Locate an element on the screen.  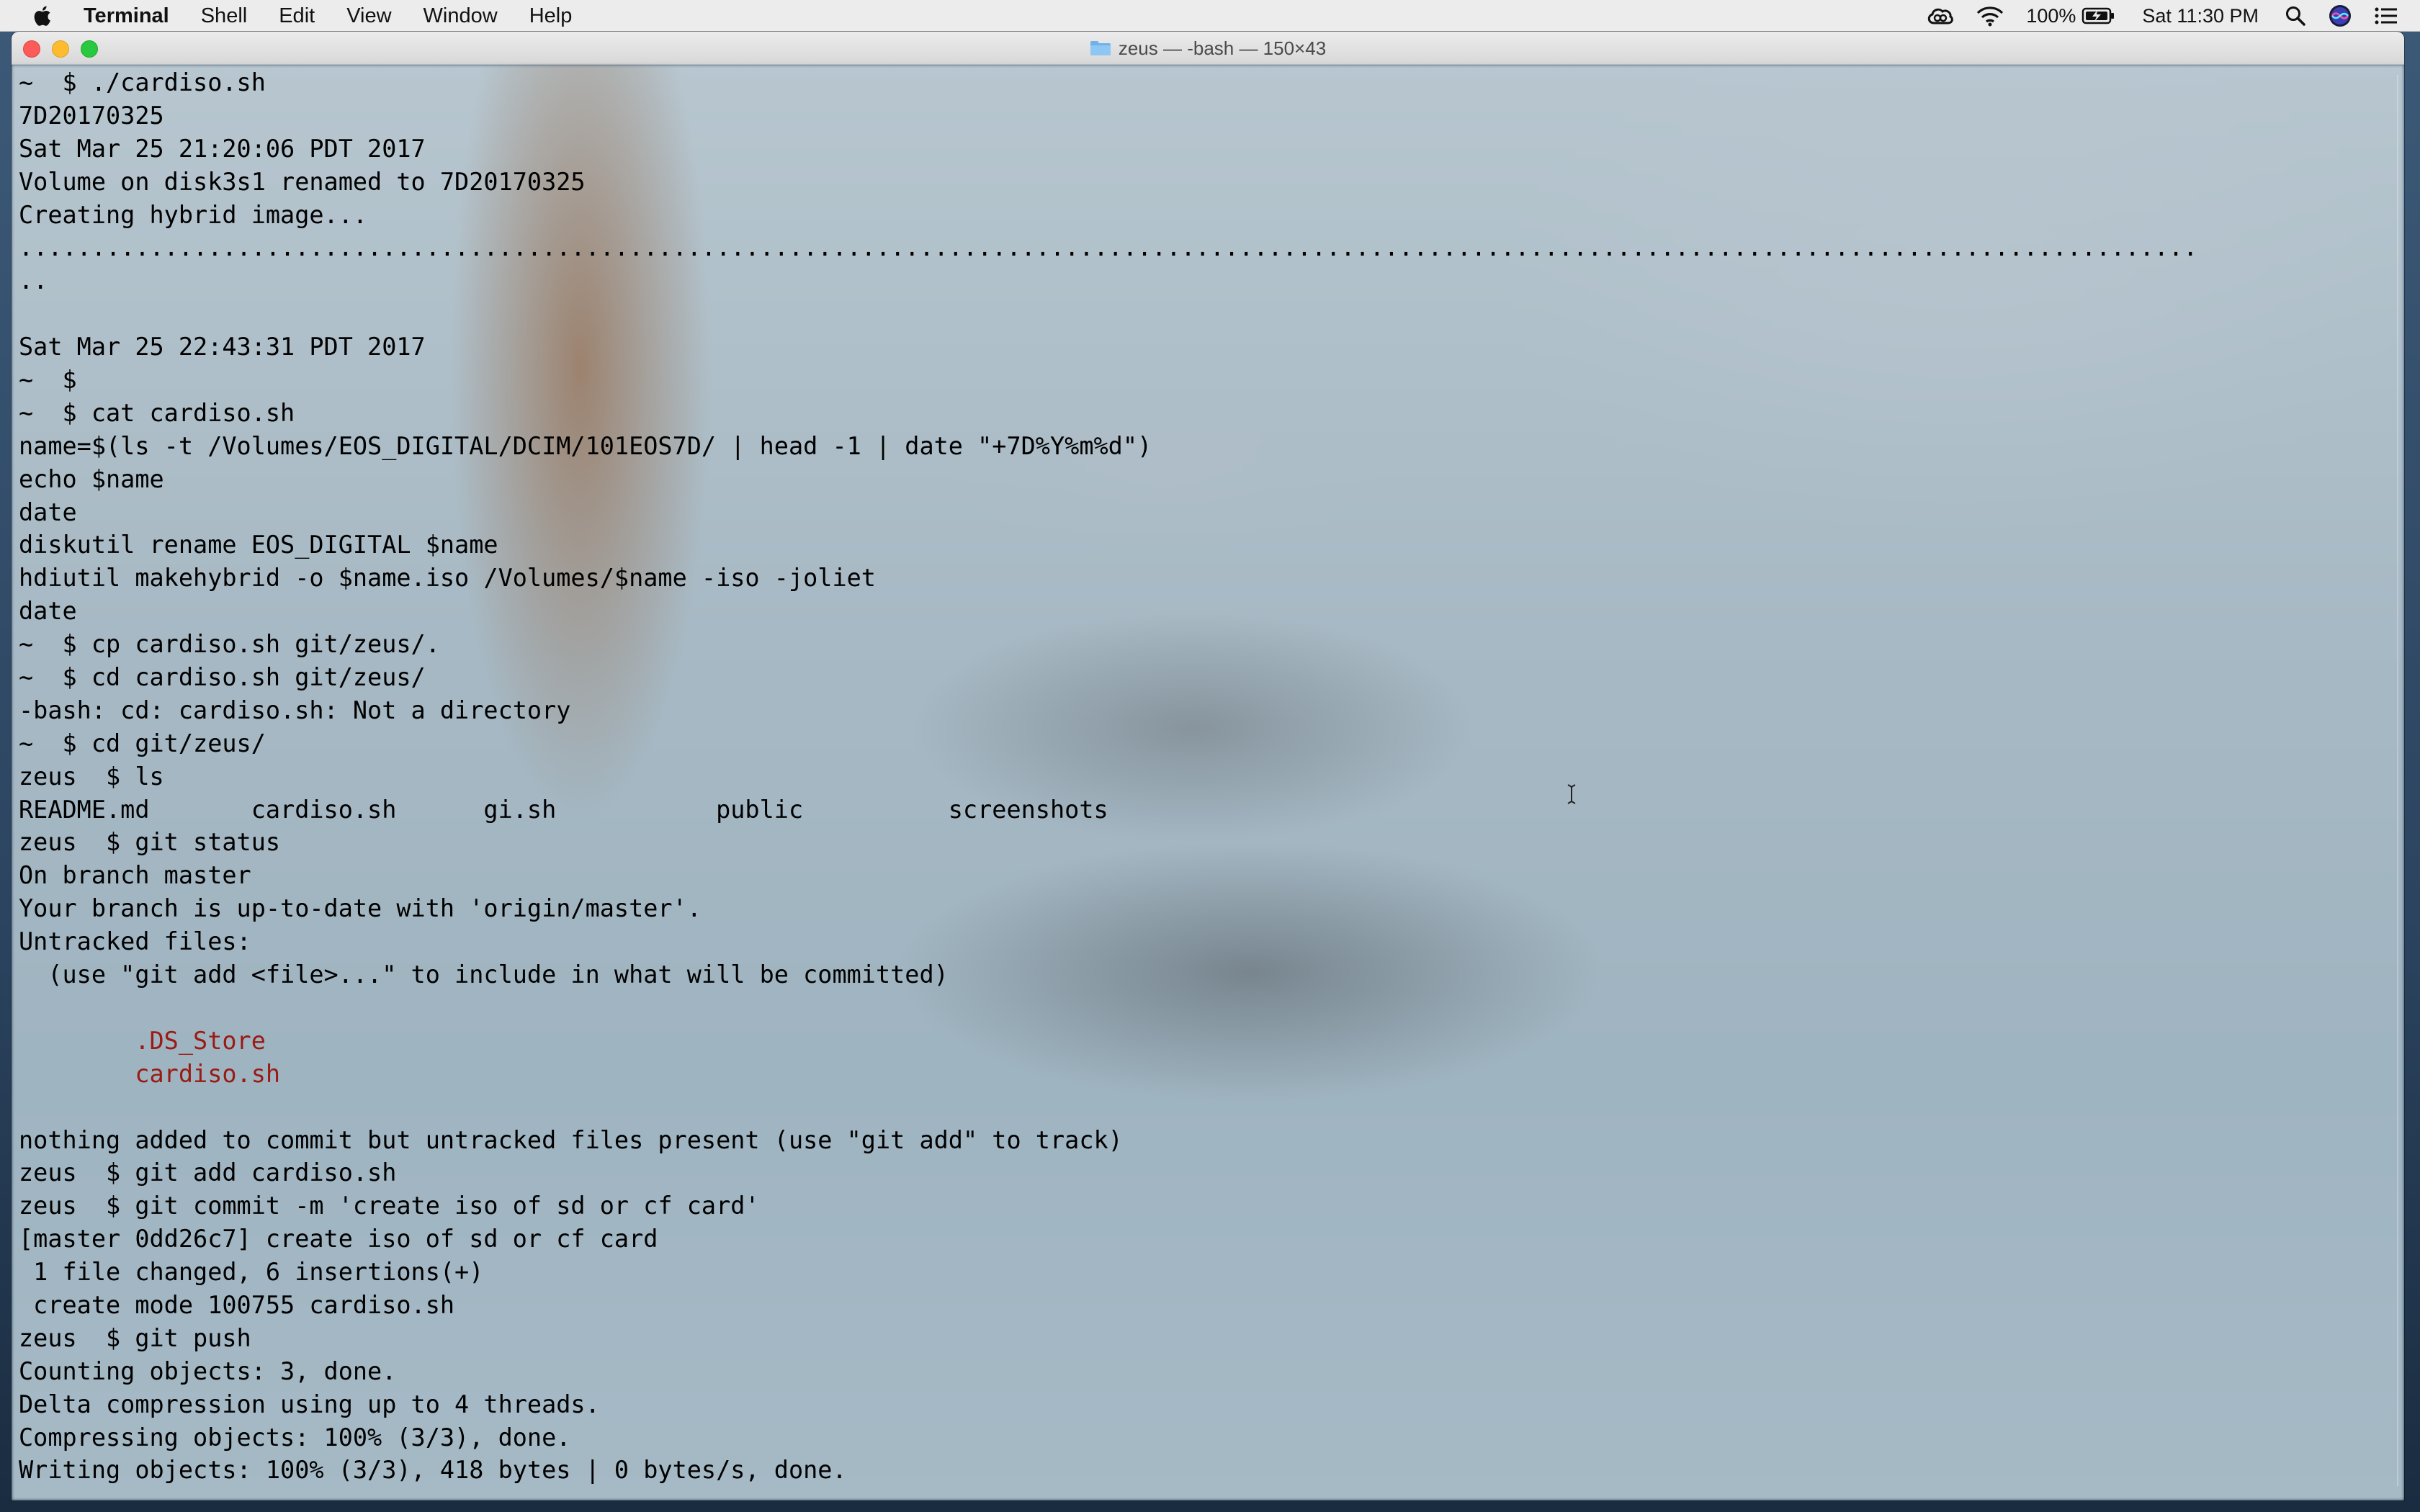
battery-icon is located at coordinates (2098, 15).